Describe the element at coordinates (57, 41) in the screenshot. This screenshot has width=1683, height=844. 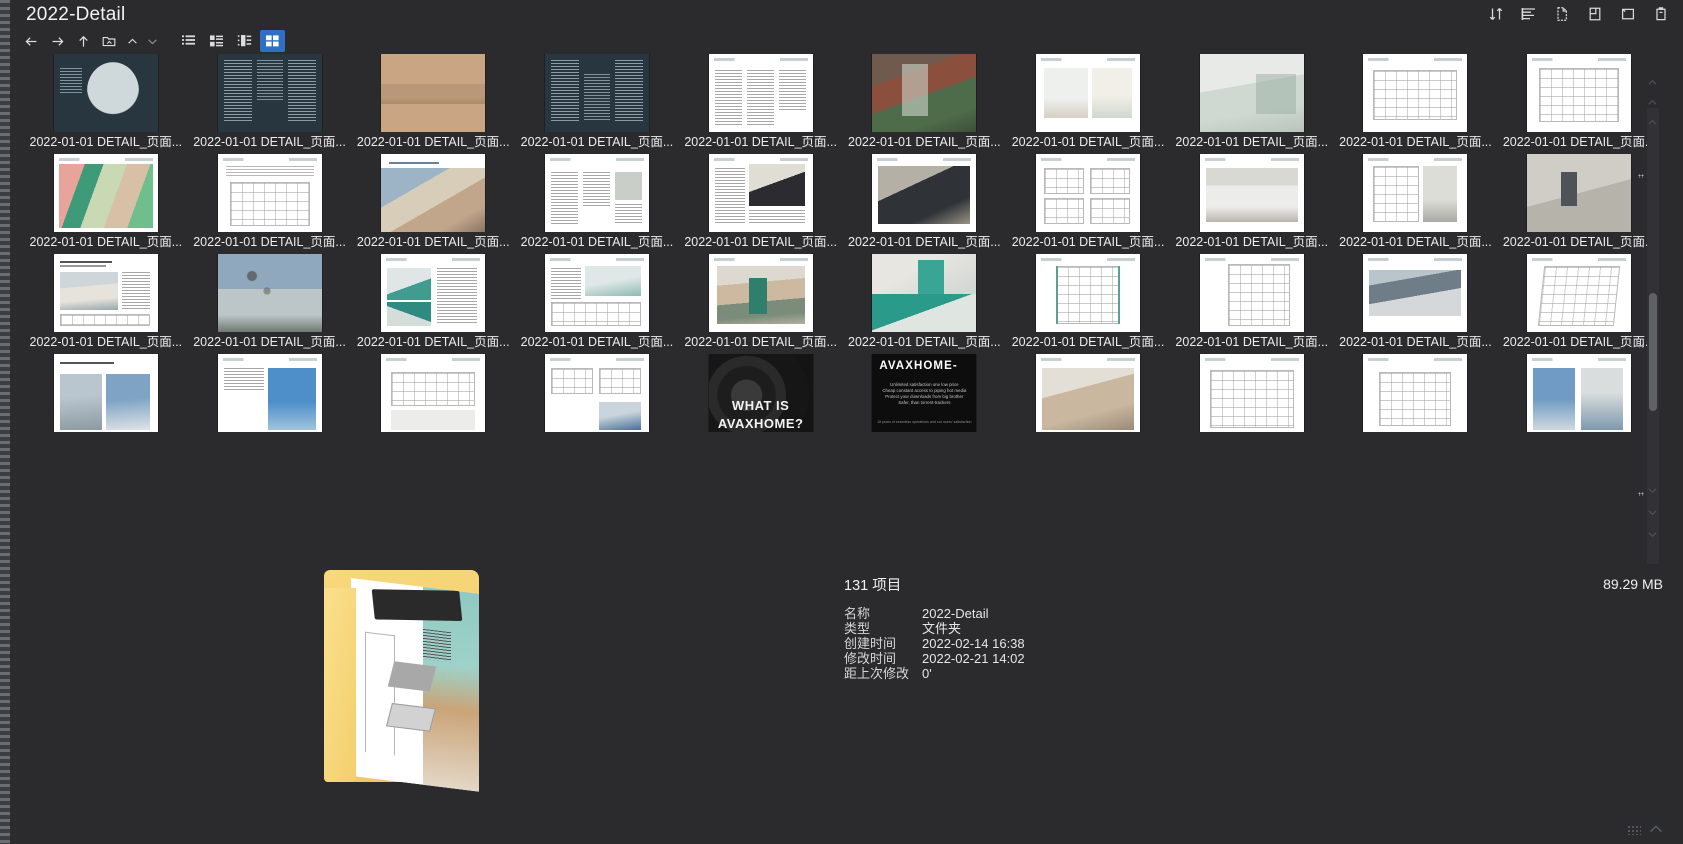
I see `forward-button` at that location.